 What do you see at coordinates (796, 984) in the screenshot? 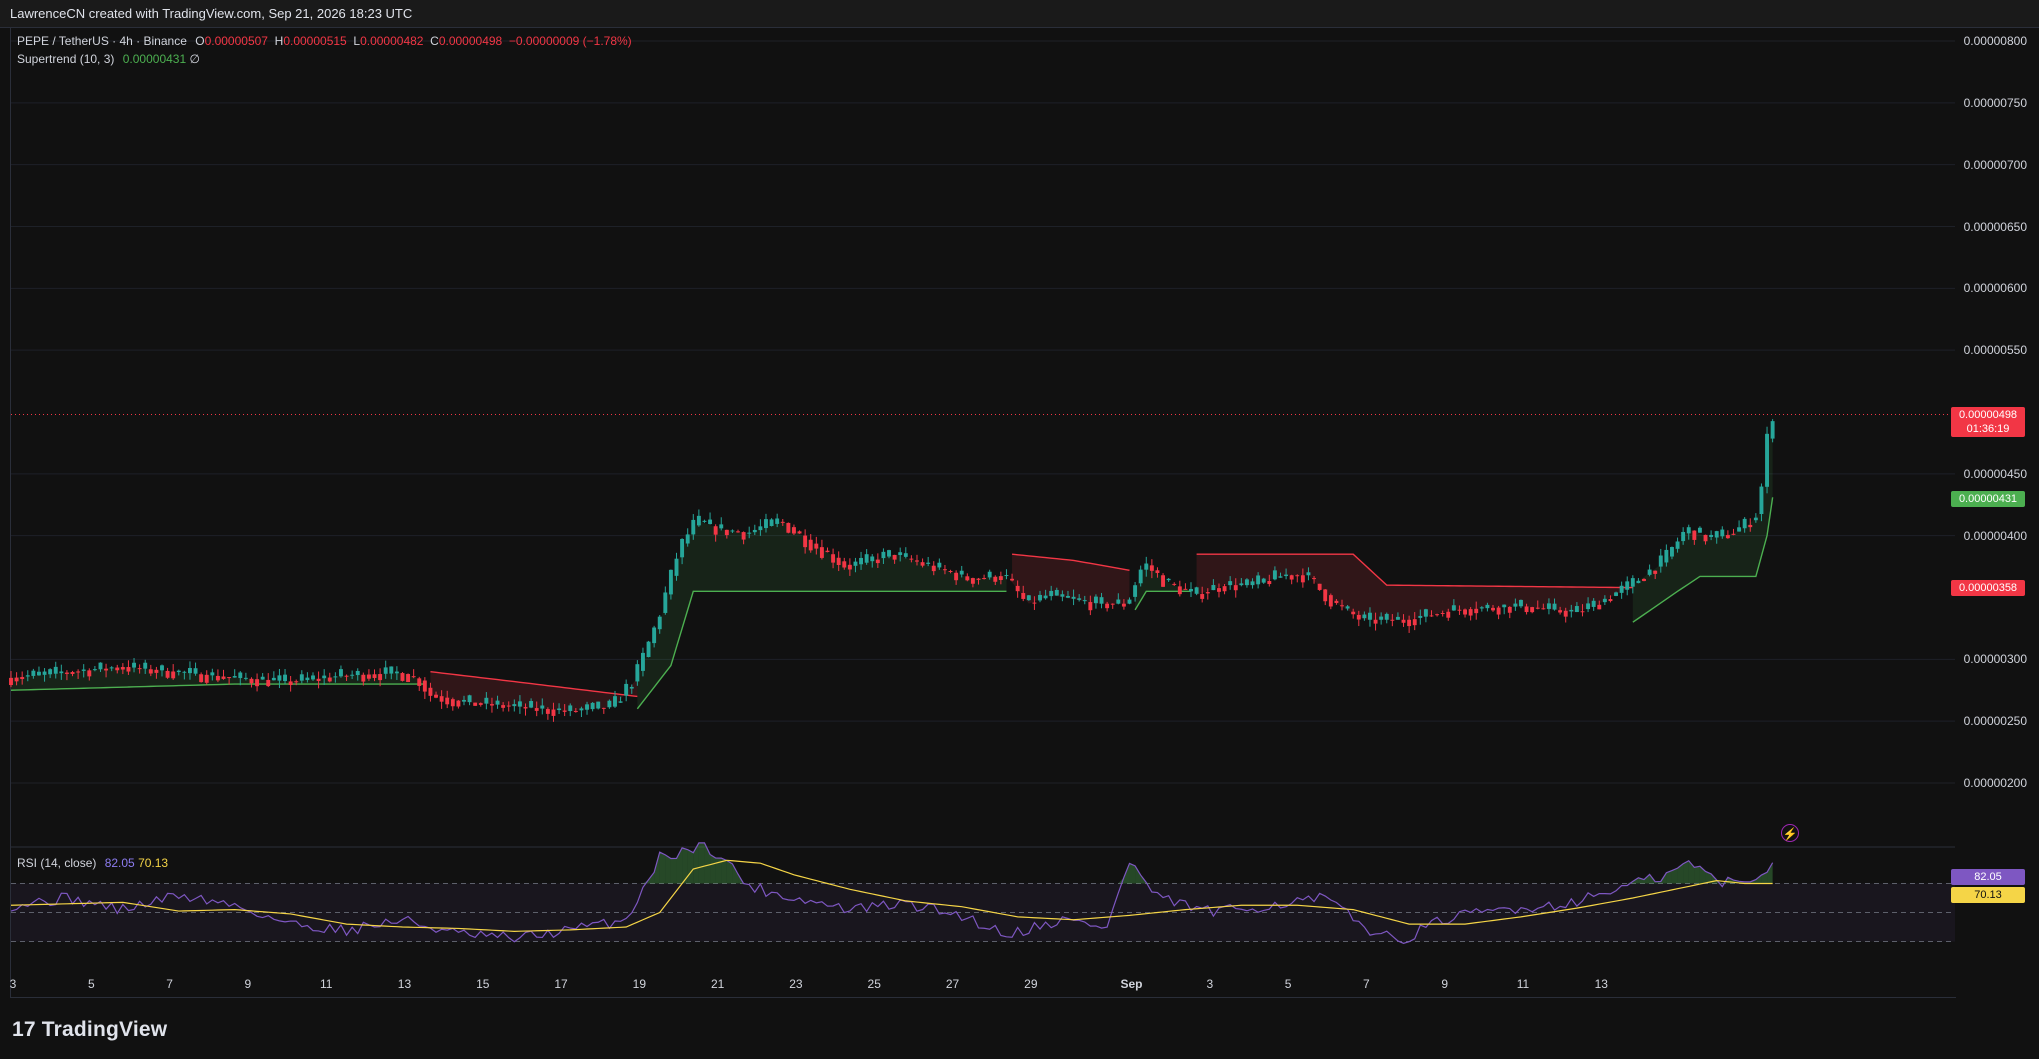
I see `time-tick-label: 23` at bounding box center [796, 984].